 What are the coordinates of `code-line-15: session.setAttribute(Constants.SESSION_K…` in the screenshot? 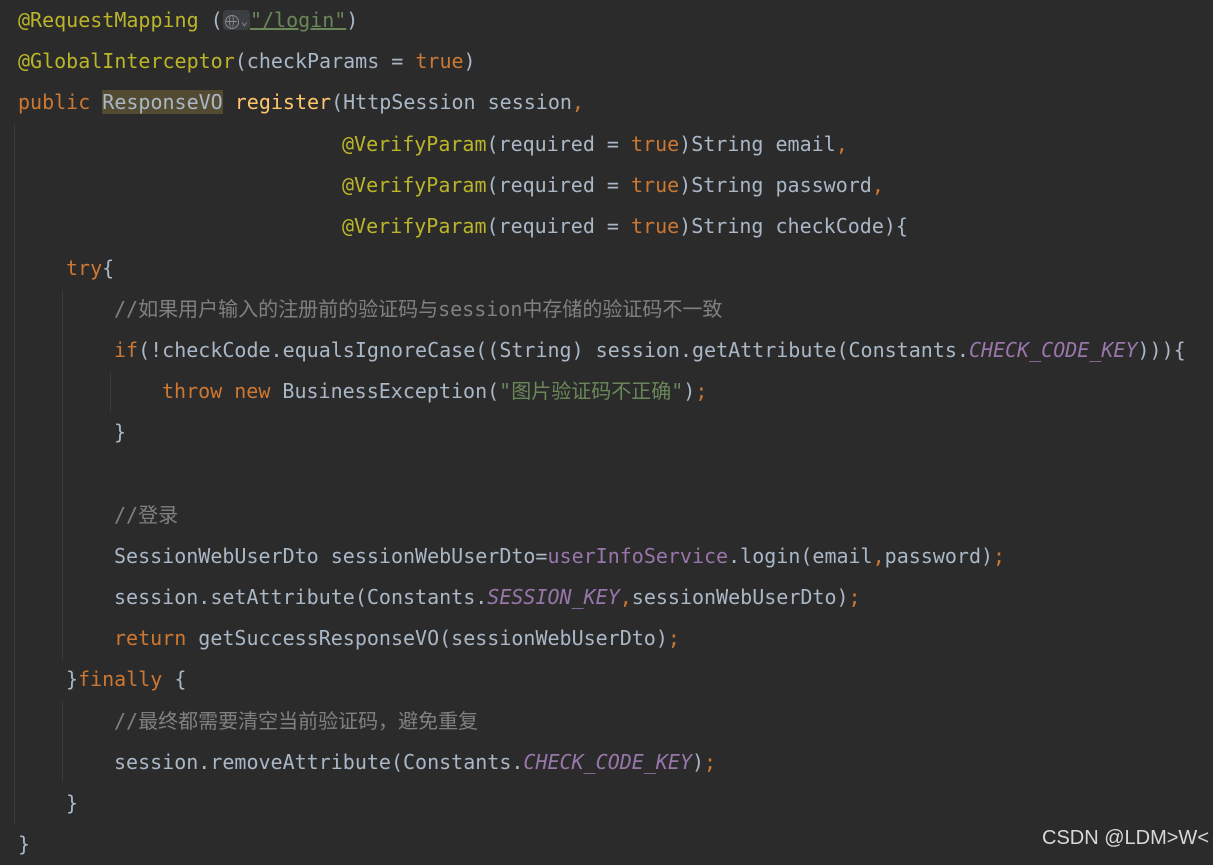 It's located at (487, 597).